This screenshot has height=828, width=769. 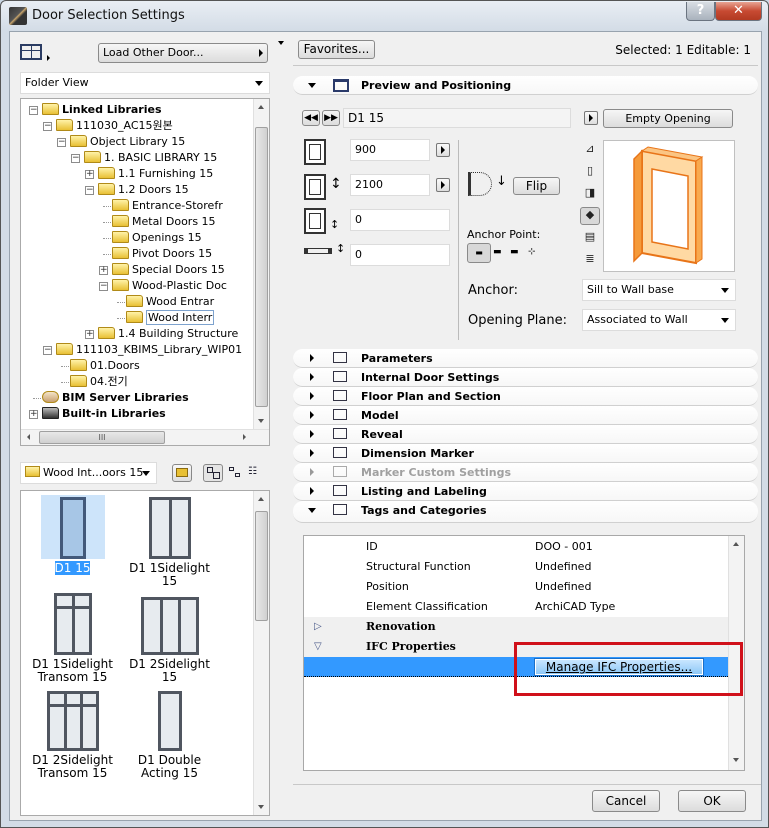 What do you see at coordinates (102, 110) in the screenshot?
I see `tree-item: Linked Libraries` at bounding box center [102, 110].